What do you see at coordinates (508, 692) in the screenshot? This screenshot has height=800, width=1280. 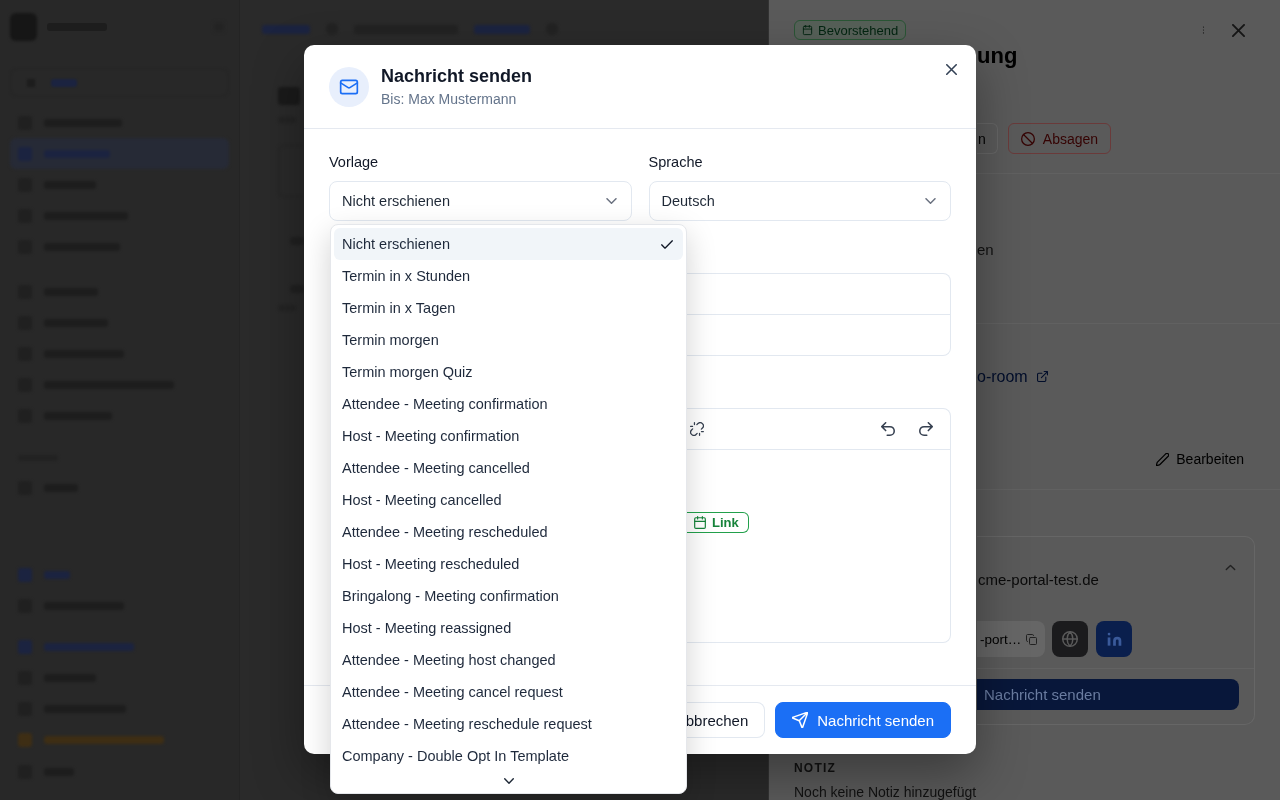 I see `template-option: Attendee - Meeting cancel request` at bounding box center [508, 692].